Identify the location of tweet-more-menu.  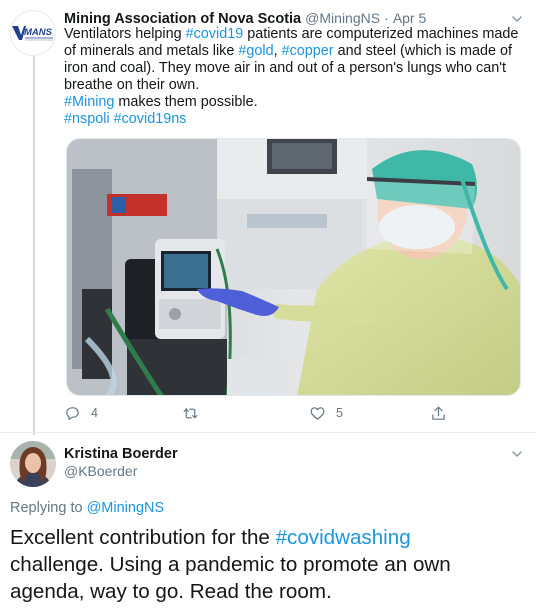
(517, 19).